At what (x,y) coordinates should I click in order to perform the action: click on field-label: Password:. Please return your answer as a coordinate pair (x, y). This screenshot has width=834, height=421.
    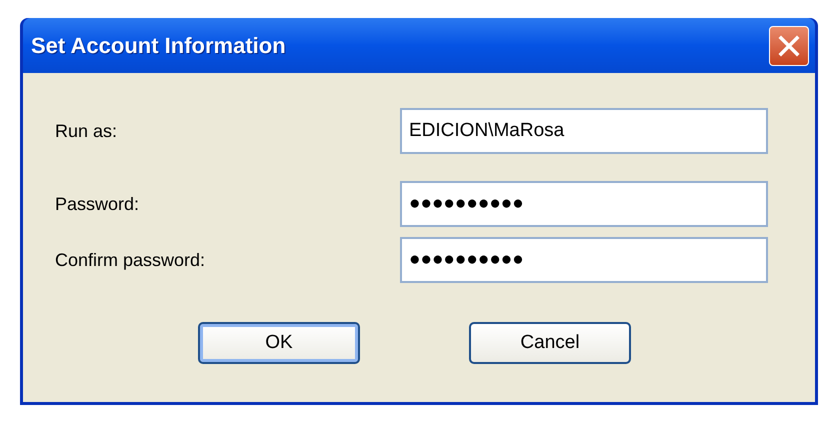
    Looking at the image, I should click on (97, 204).